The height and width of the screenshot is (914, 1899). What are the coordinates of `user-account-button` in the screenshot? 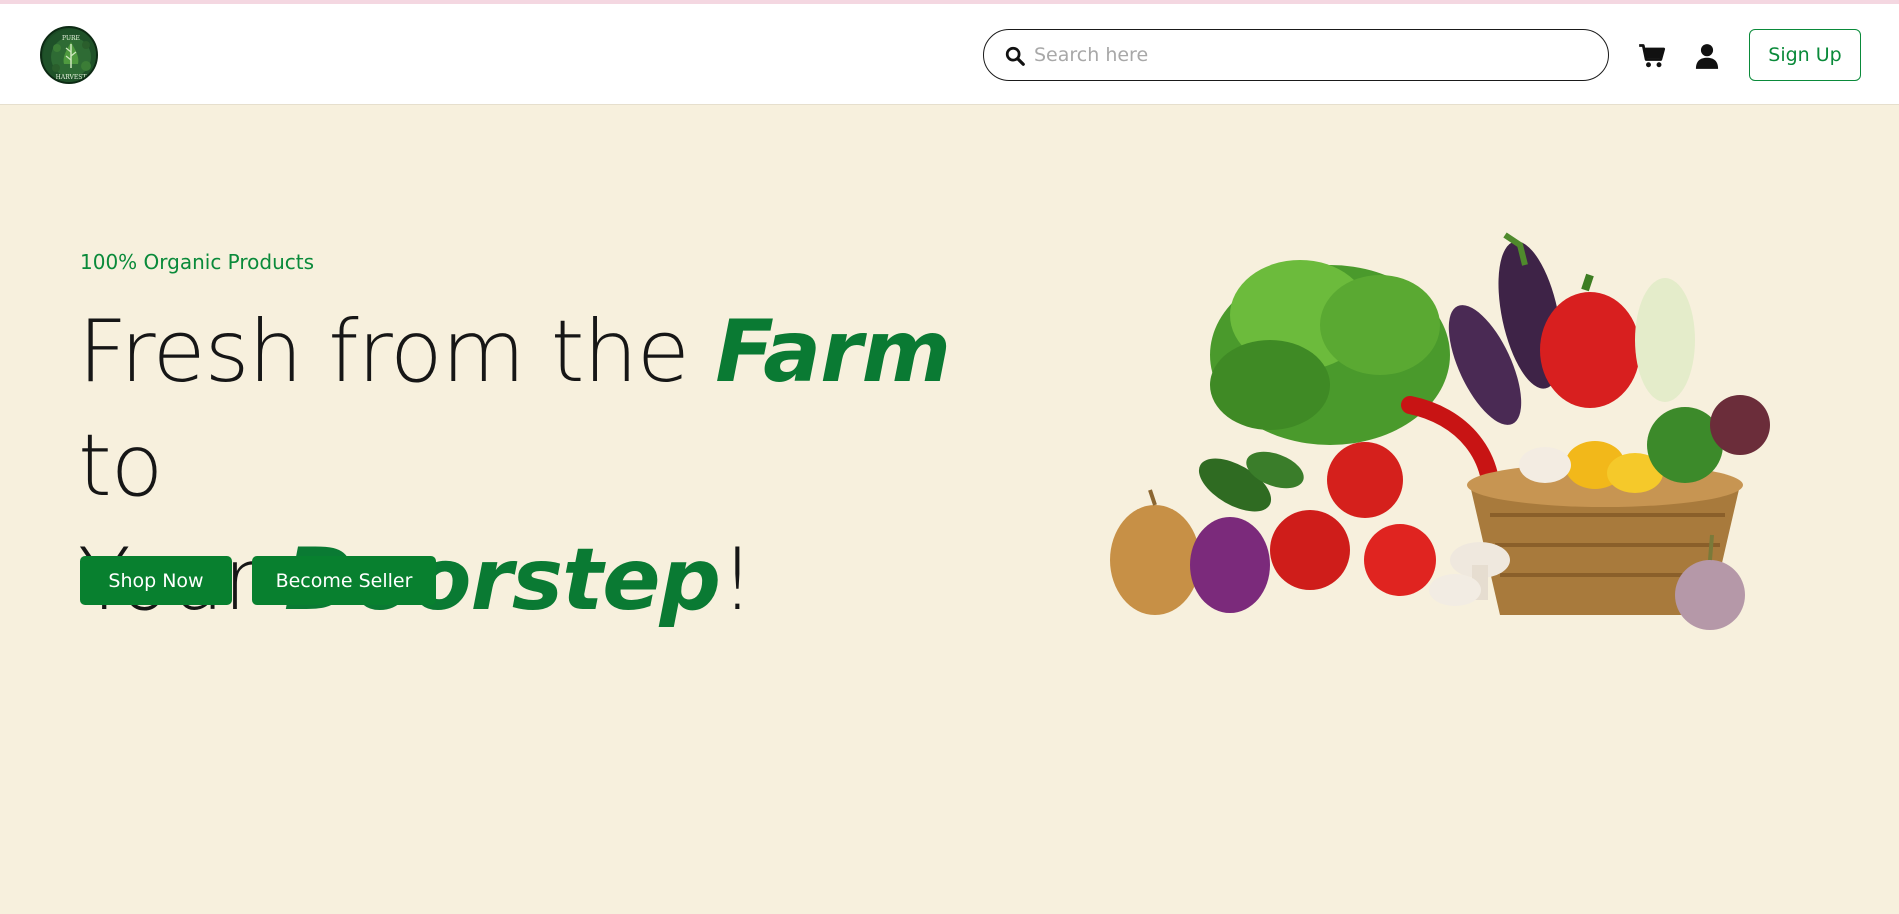 It's located at (1707, 56).